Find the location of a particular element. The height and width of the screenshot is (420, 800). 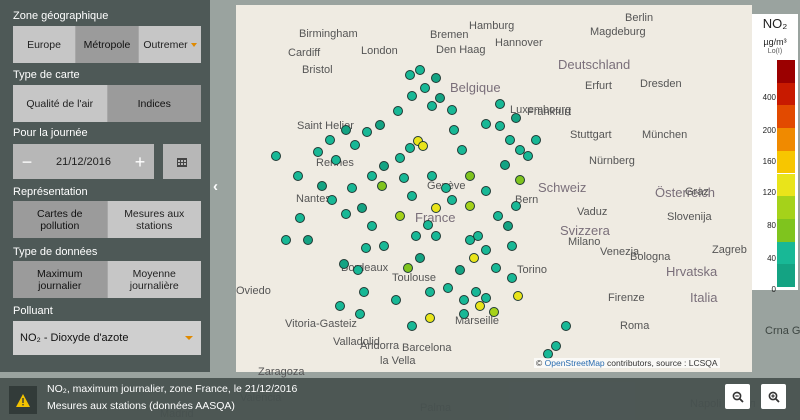

pollutant-select: NO₂ - Dioxyde d'azote is located at coordinates (107, 338).